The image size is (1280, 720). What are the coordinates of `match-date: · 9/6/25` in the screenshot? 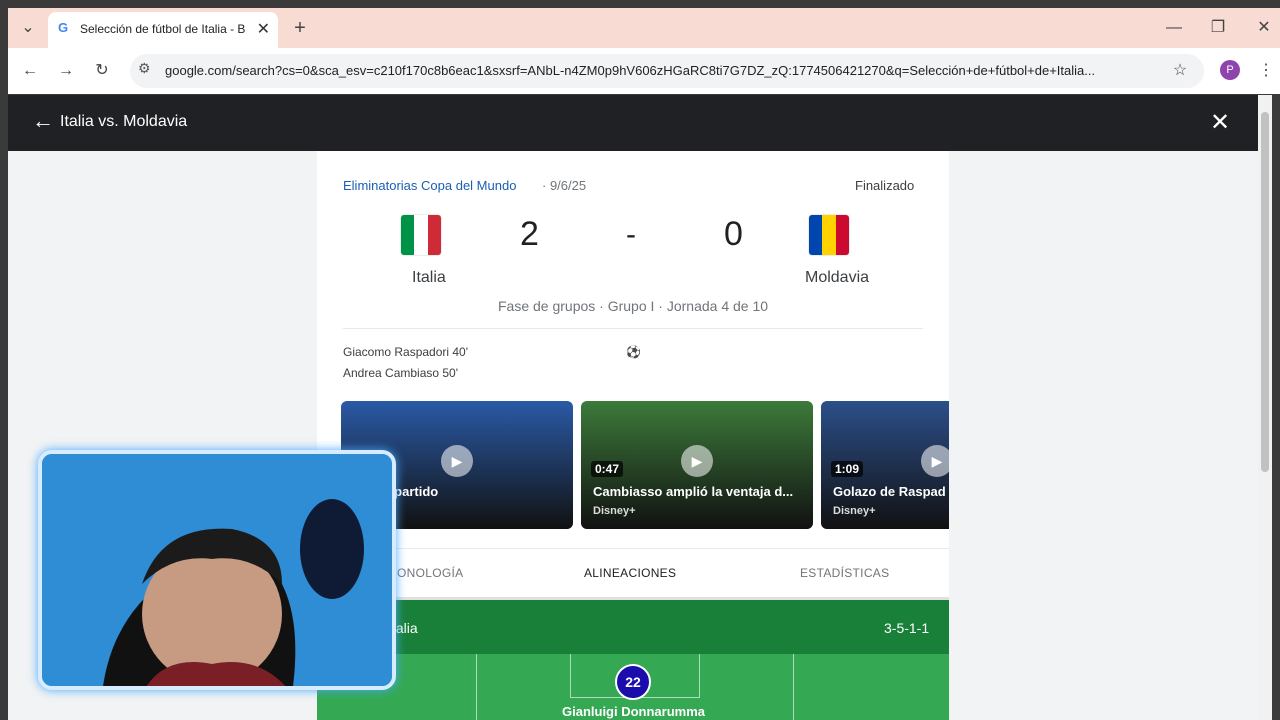 It's located at (564, 185).